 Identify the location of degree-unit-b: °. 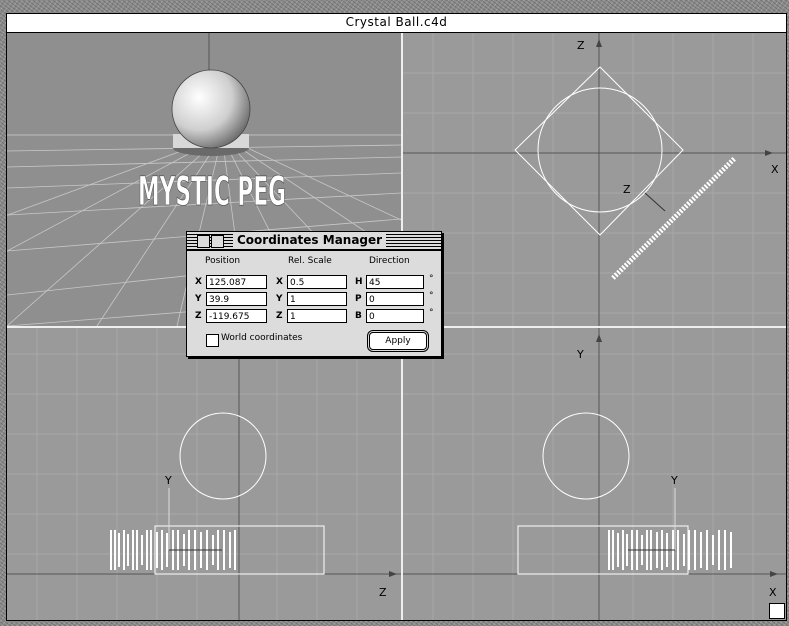
(431, 313).